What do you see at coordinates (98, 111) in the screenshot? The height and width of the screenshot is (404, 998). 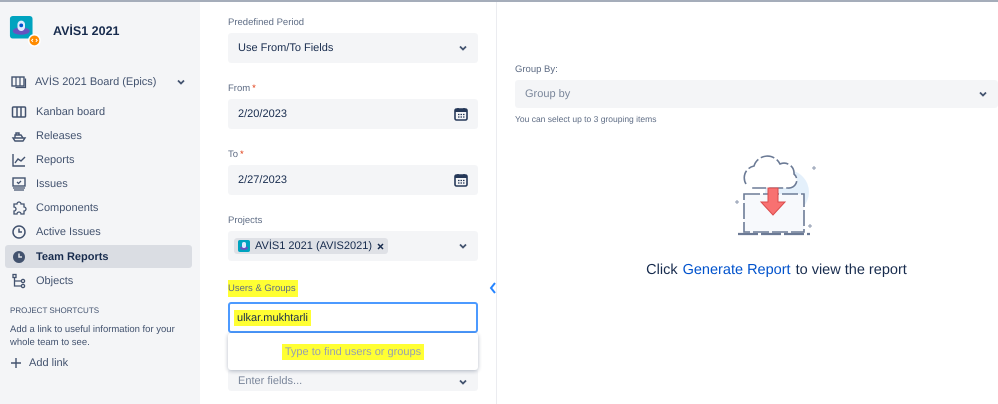 I see `sidebar-item: Kanban board` at bounding box center [98, 111].